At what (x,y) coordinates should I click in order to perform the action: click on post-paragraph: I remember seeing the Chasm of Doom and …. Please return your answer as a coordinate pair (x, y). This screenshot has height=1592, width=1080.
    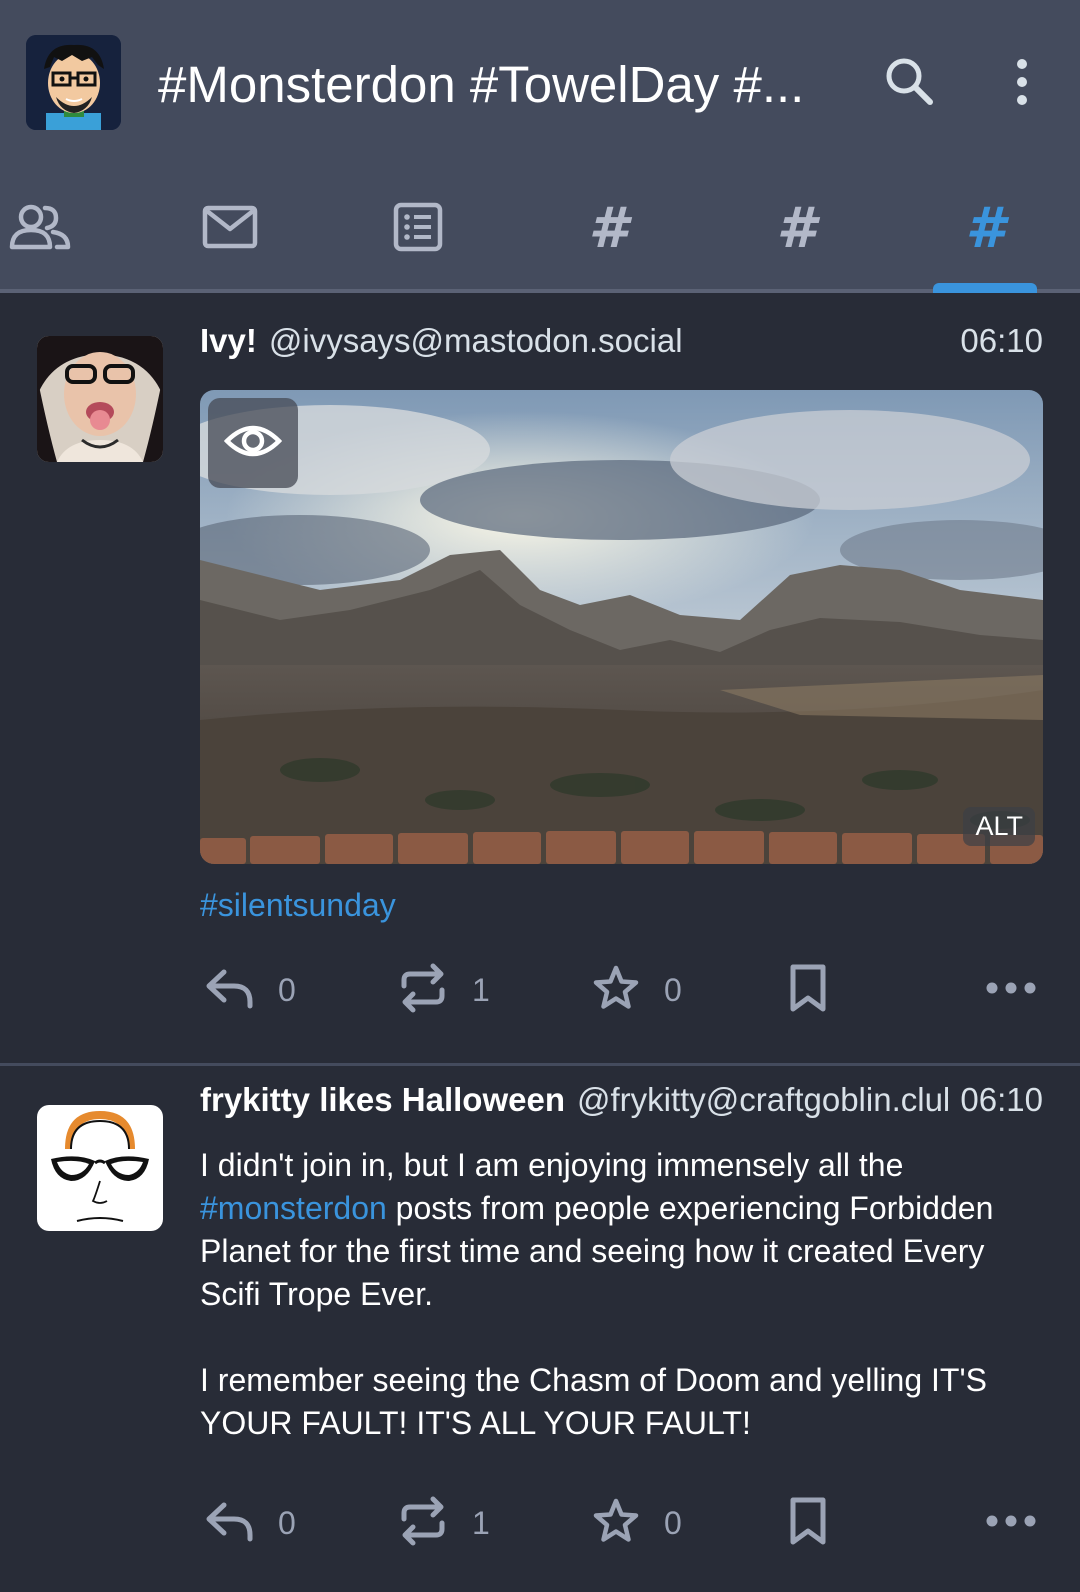
    Looking at the image, I should click on (593, 1401).